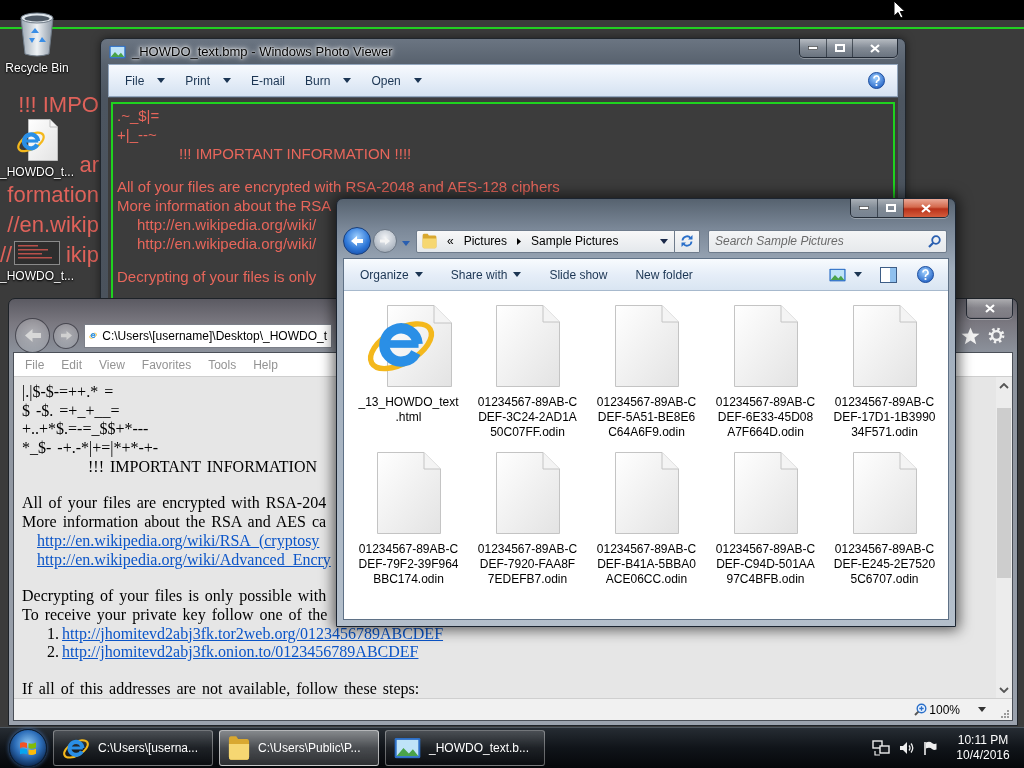 This screenshot has height=768, width=1024. Describe the element at coordinates (937, 709) in the screenshot. I see `zoom-button: 100%` at that location.